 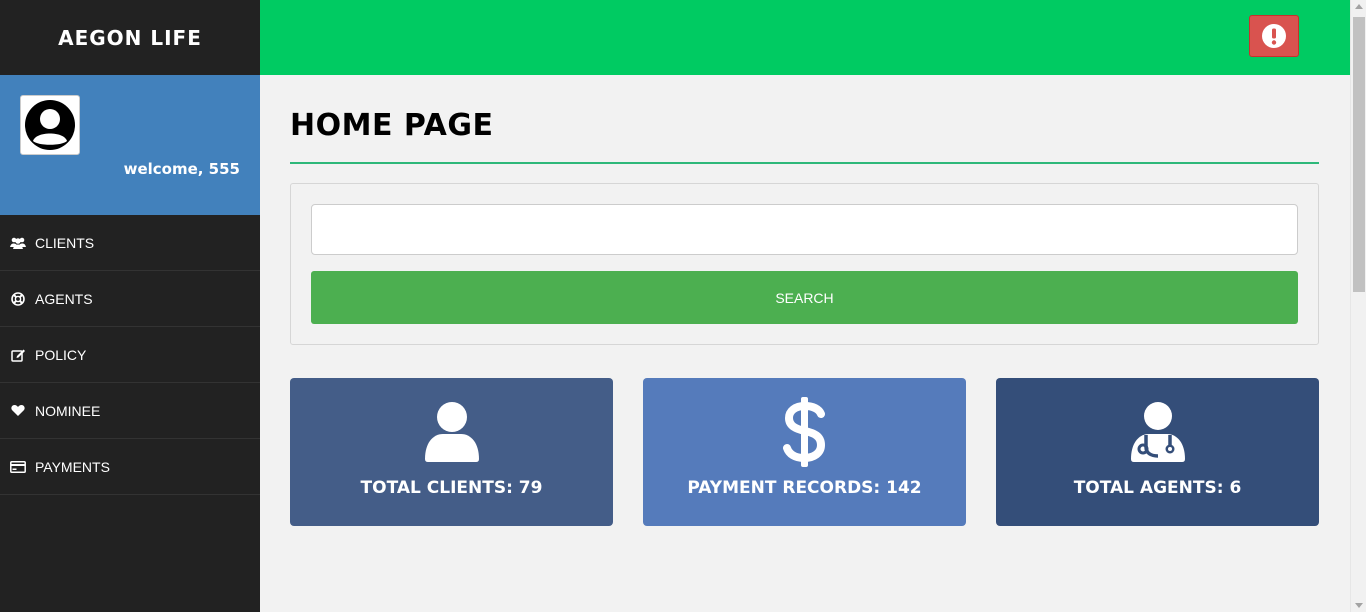 What do you see at coordinates (18, 467) in the screenshot?
I see `credit-card-icon` at bounding box center [18, 467].